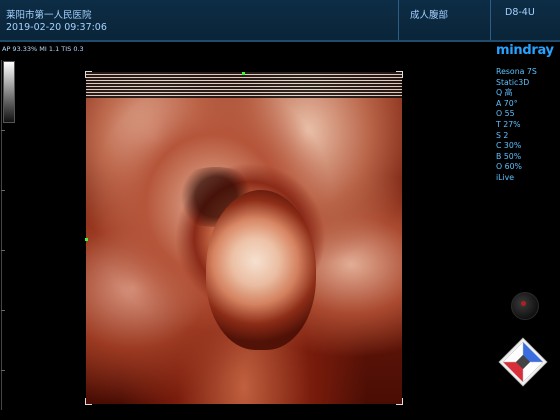 This screenshot has height=420, width=560. What do you see at coordinates (429, 14) in the screenshot?
I see `exam-preset: 成人腹部` at bounding box center [429, 14].